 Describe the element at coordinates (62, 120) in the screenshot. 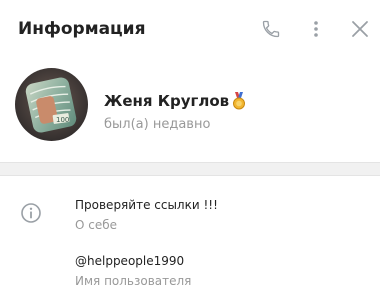

I see `svg-text: 100` at that location.